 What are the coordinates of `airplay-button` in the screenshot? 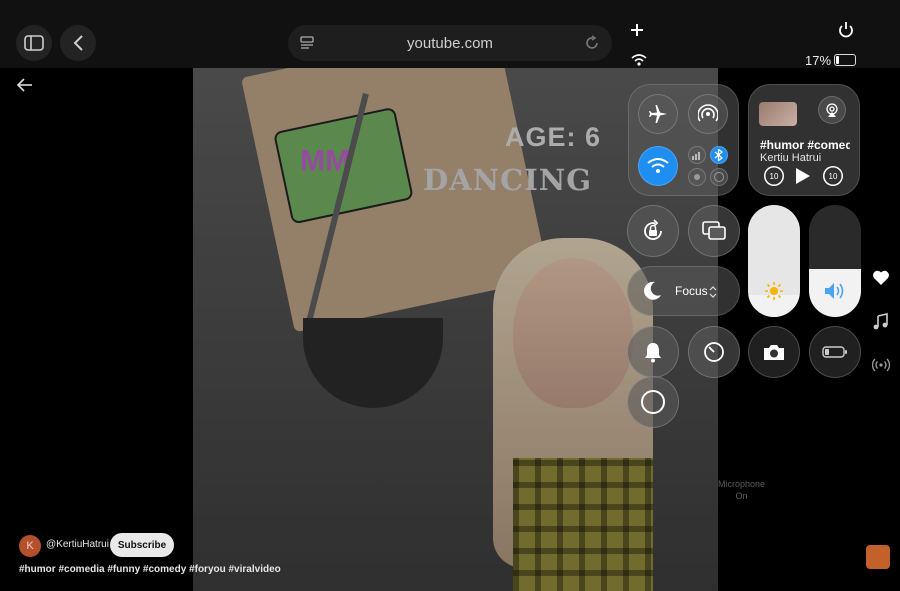 It's located at (832, 110).